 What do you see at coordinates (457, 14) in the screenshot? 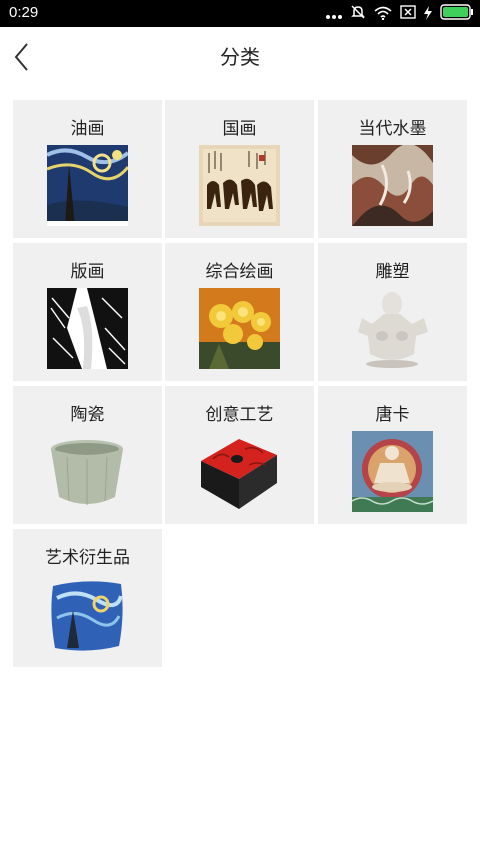
I see `battery-icon` at bounding box center [457, 14].